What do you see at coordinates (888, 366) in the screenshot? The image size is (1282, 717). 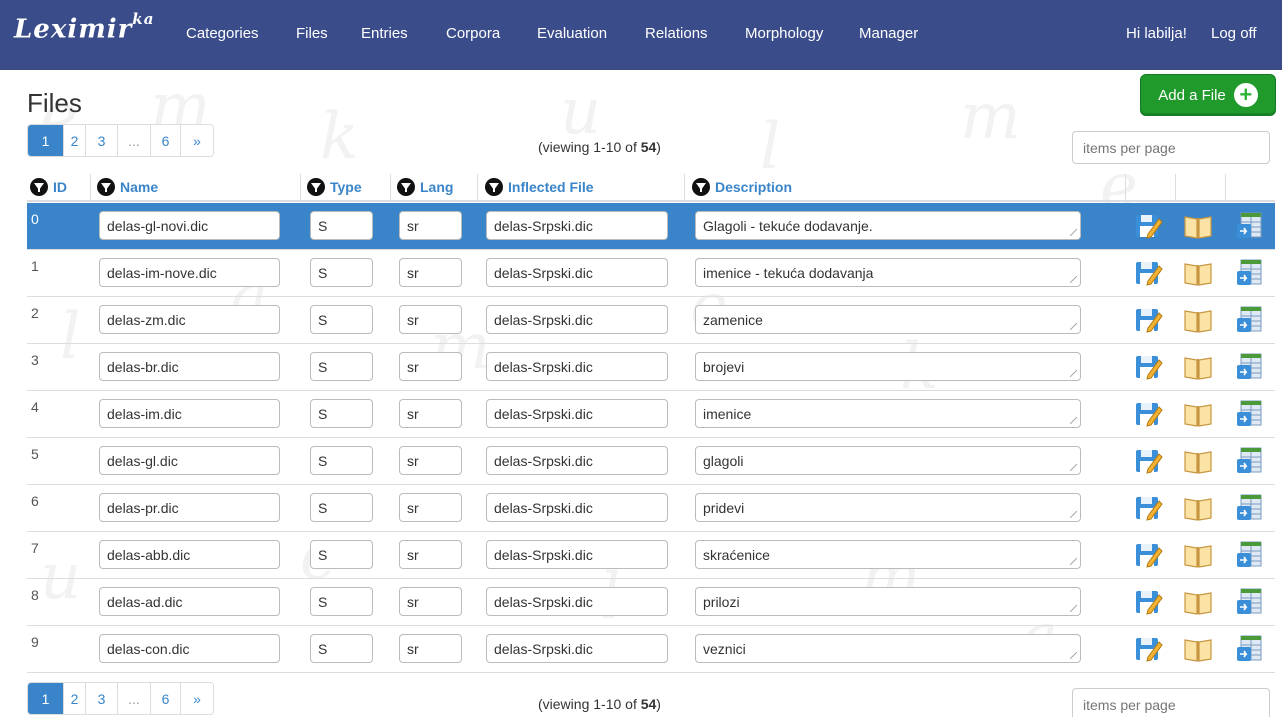 I see `description-field: brojevi` at bounding box center [888, 366].